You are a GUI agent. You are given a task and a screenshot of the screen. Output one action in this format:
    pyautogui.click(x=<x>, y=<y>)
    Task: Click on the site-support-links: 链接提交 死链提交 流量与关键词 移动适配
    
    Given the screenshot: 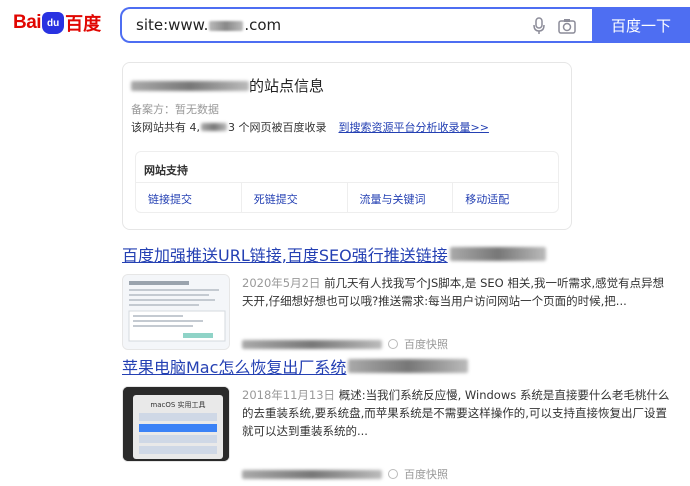 What is the action you would take?
    pyautogui.click(x=347, y=197)
    